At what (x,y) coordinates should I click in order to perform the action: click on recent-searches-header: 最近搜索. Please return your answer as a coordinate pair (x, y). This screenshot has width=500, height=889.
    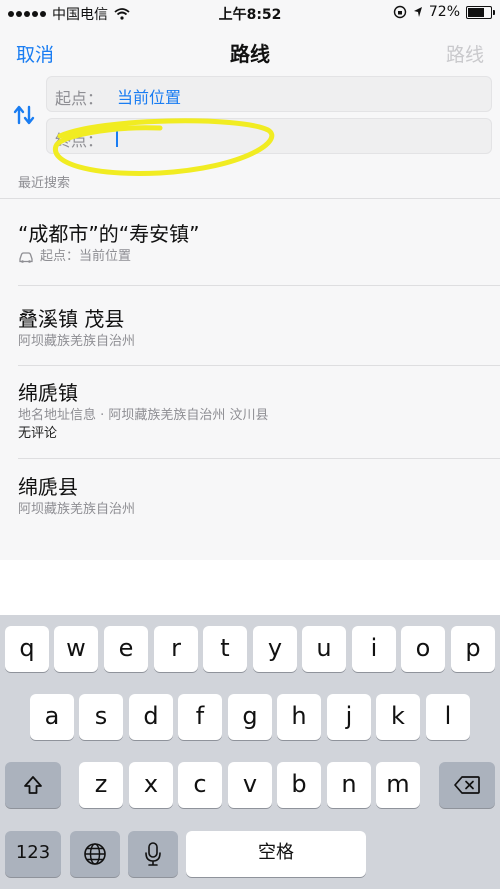
    Looking at the image, I should click on (44, 183).